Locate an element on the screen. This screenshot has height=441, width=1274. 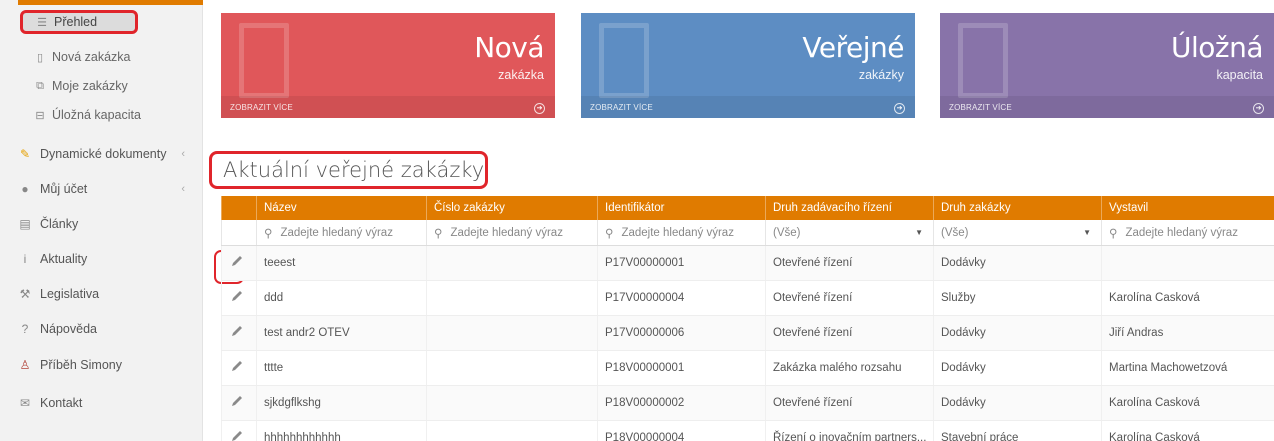
filter-cislo: ⚲ Zadejte hledaný výraz is located at coordinates (511, 232).